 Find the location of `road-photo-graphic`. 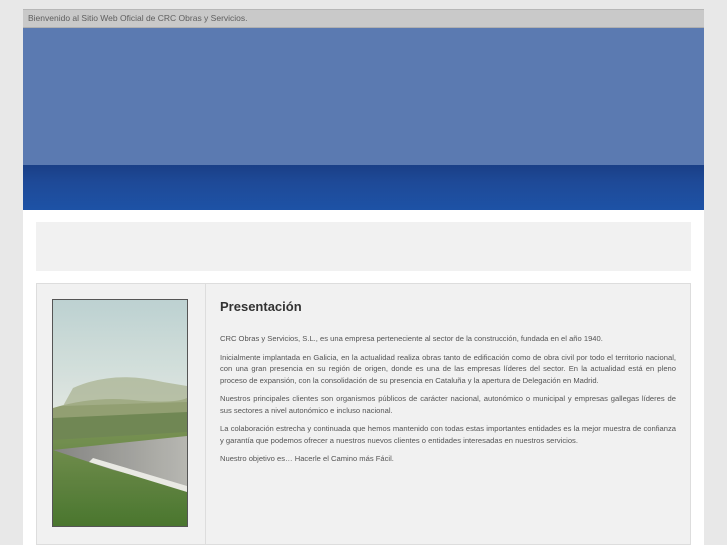

road-photo-graphic is located at coordinates (120, 413).